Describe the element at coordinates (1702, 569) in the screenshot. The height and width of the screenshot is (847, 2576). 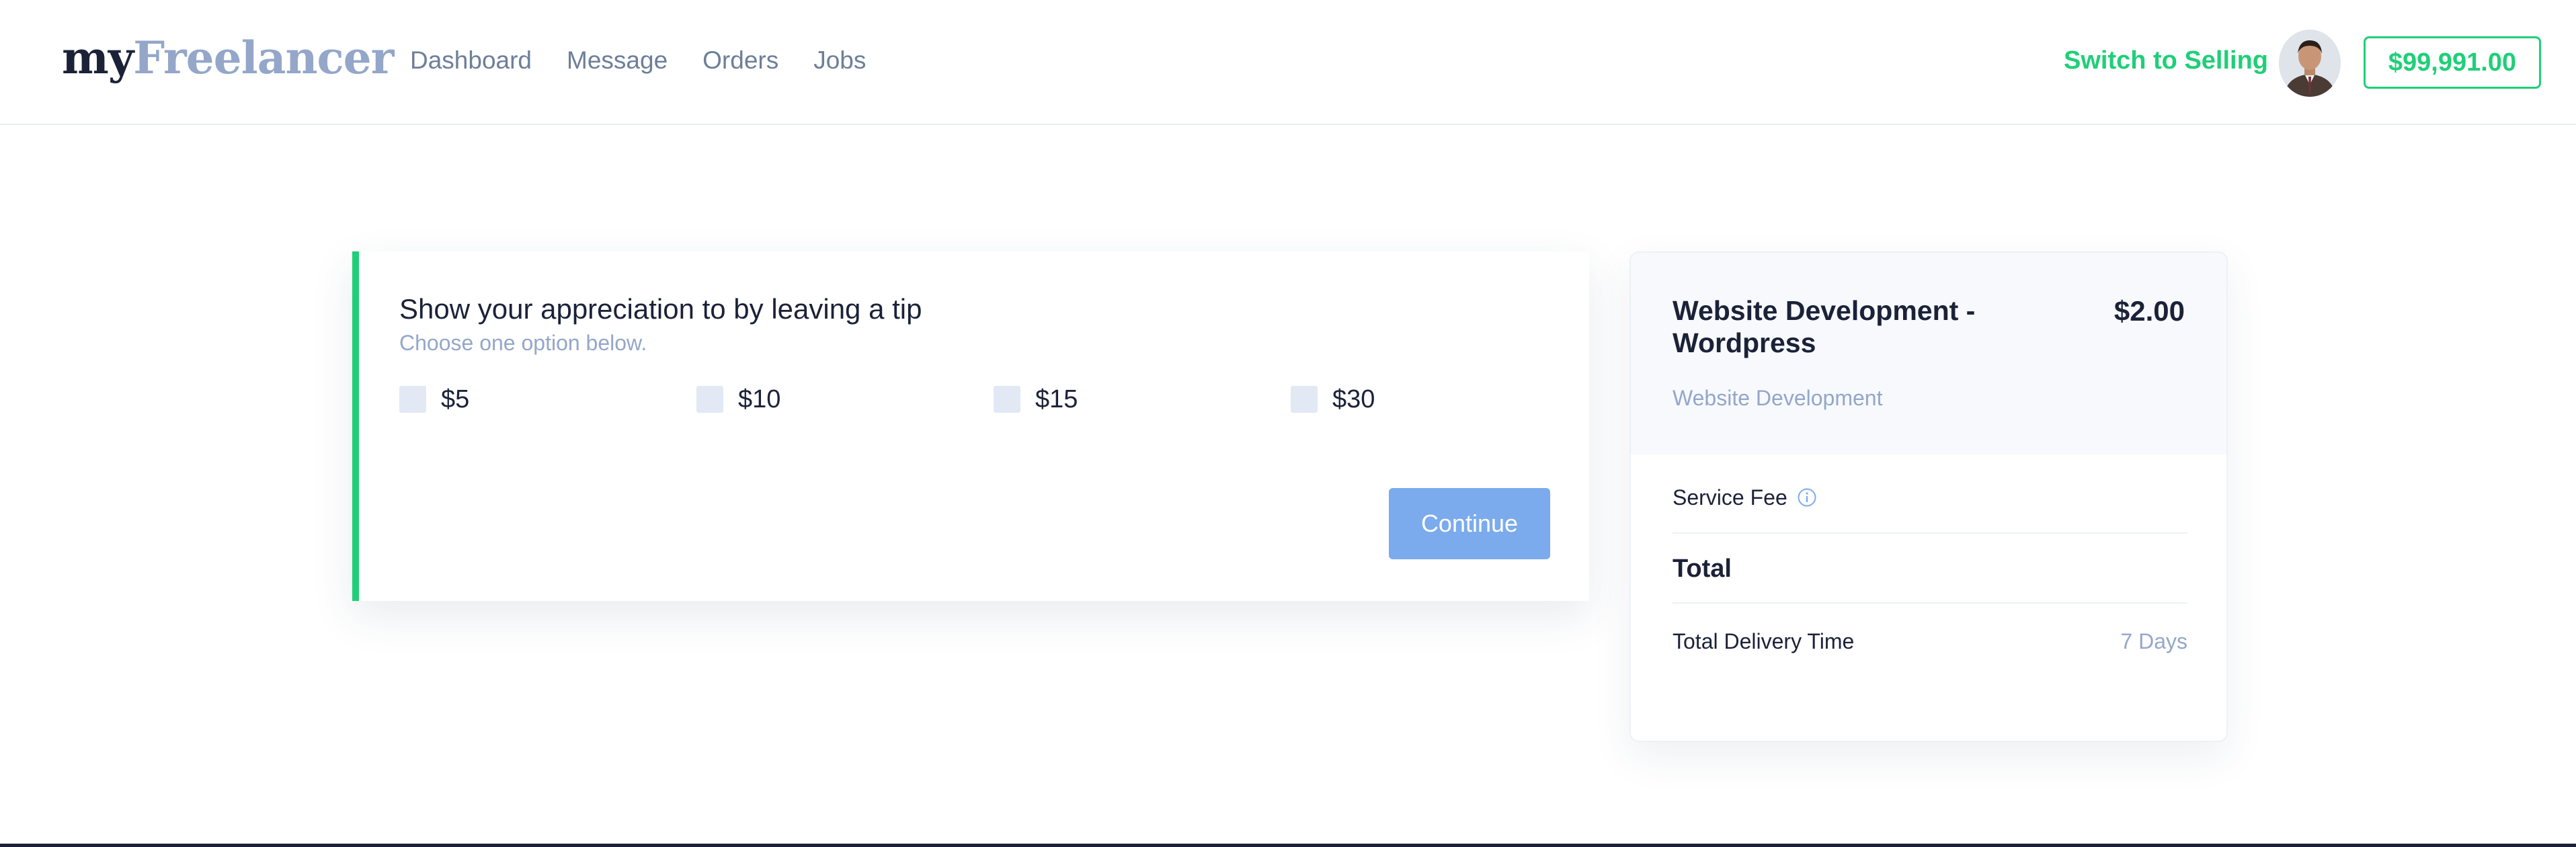
I see `total-label: Total` at that location.